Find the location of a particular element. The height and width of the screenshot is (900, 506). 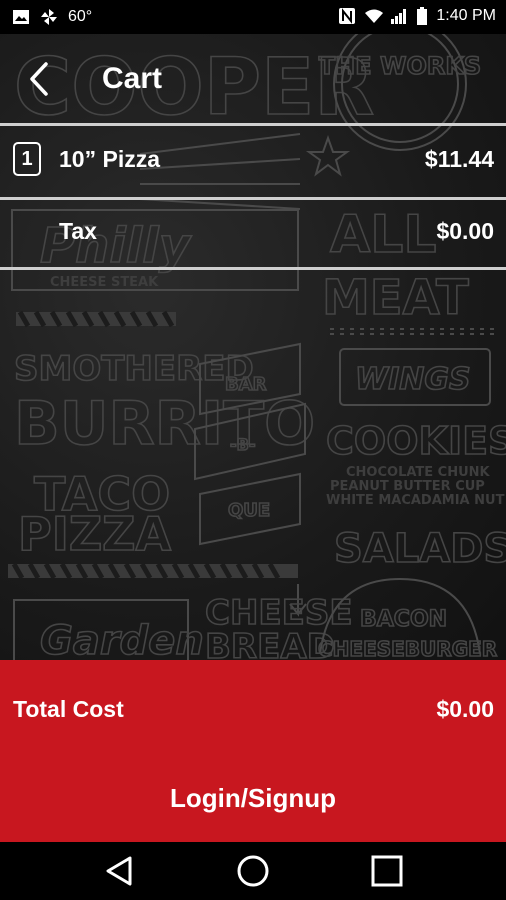

recents-square-icon is located at coordinates (387, 871).